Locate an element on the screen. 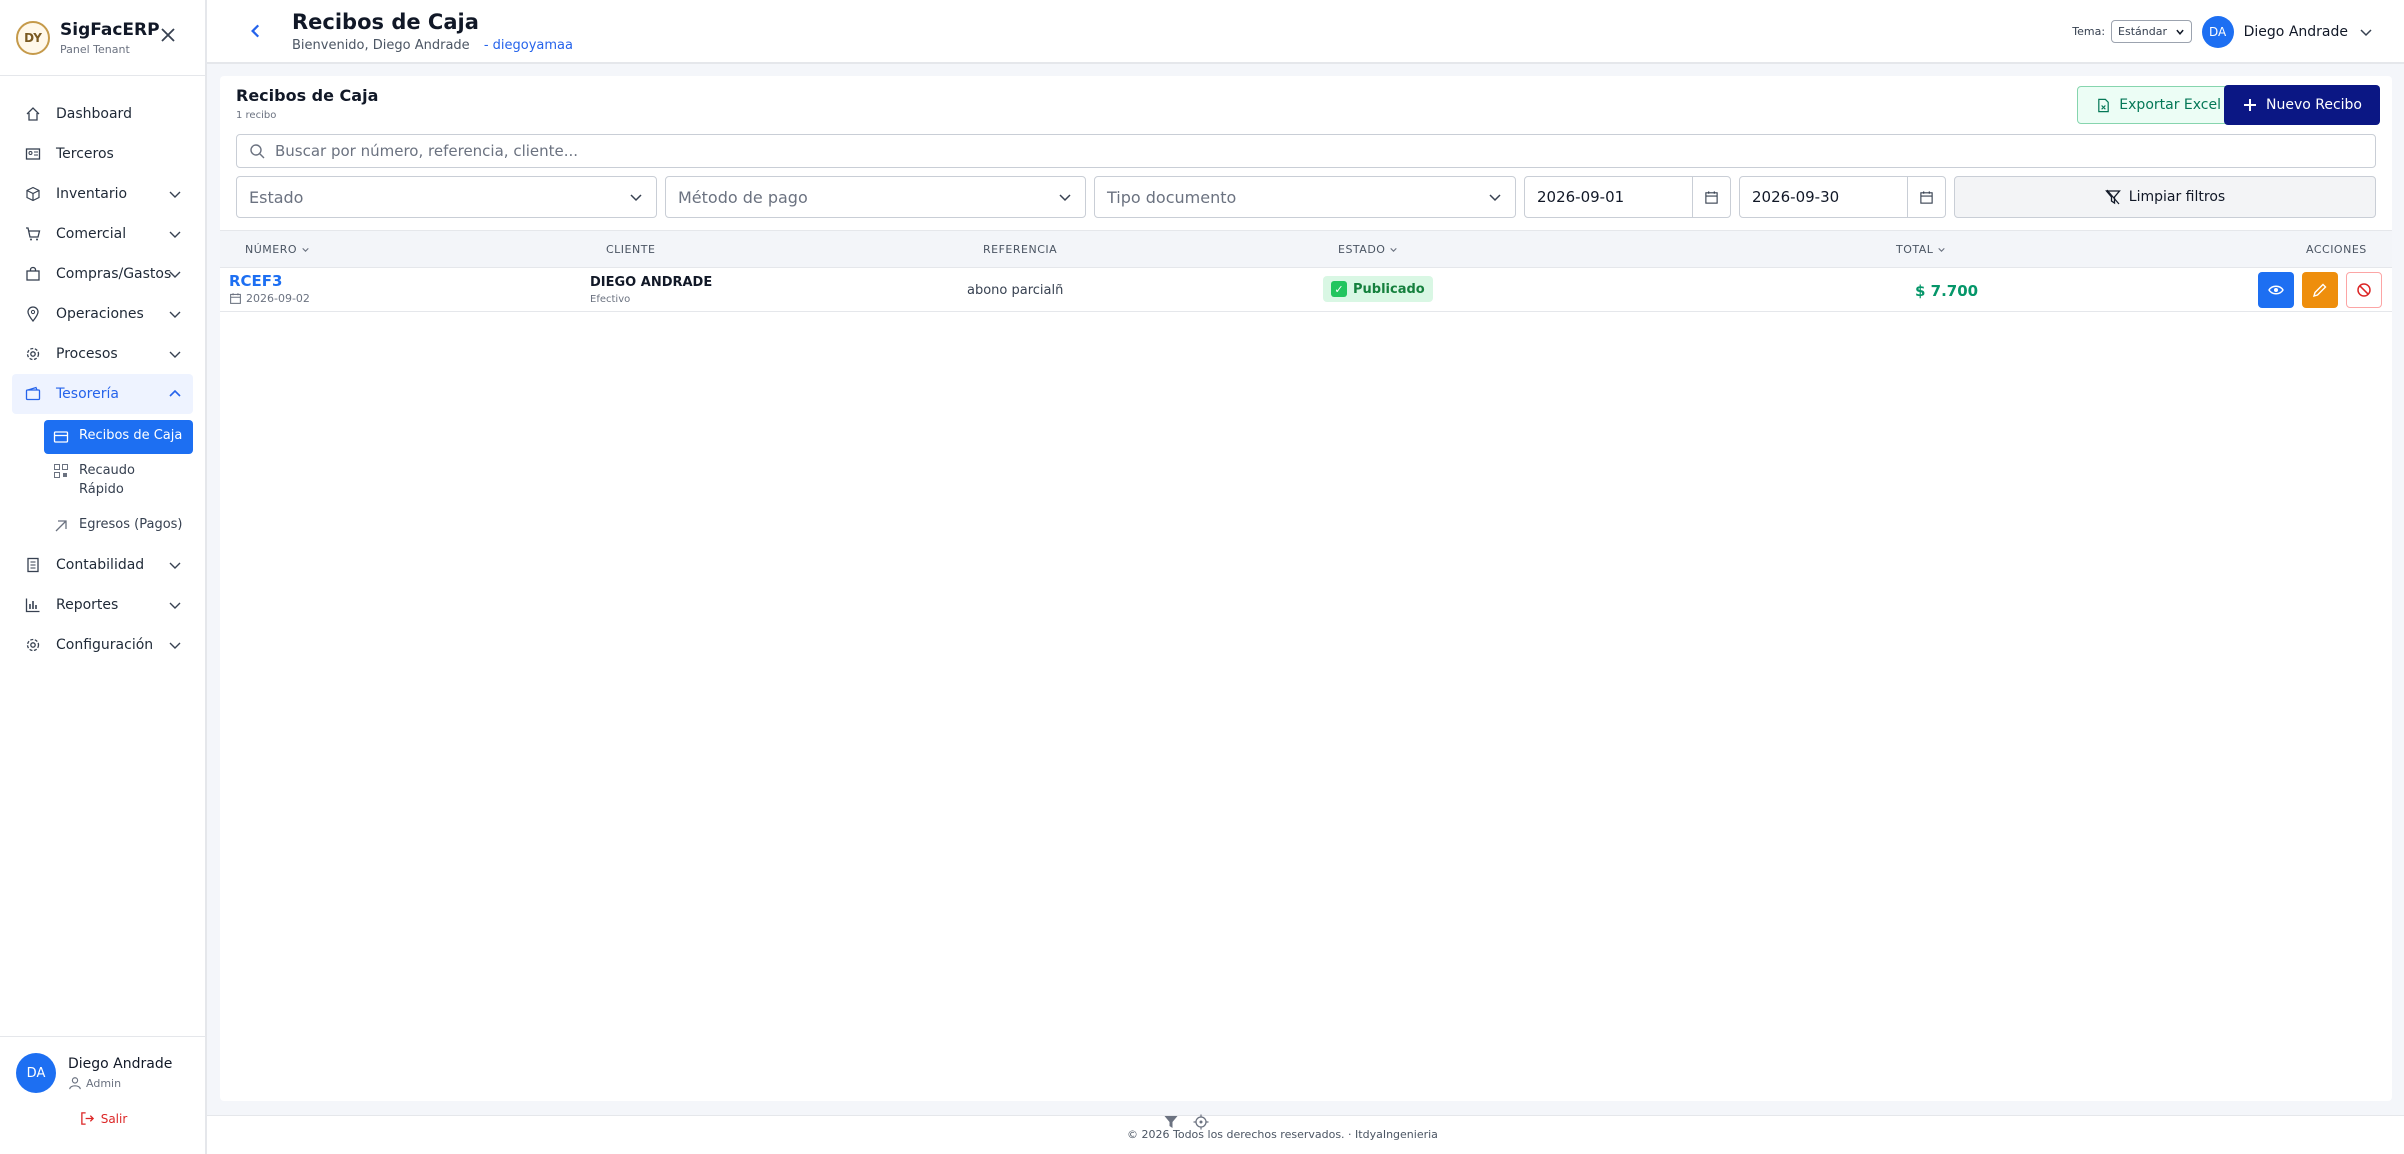 This screenshot has width=2404, height=1154. column-header-acciones: ACCIONES is located at coordinates (2336, 249).